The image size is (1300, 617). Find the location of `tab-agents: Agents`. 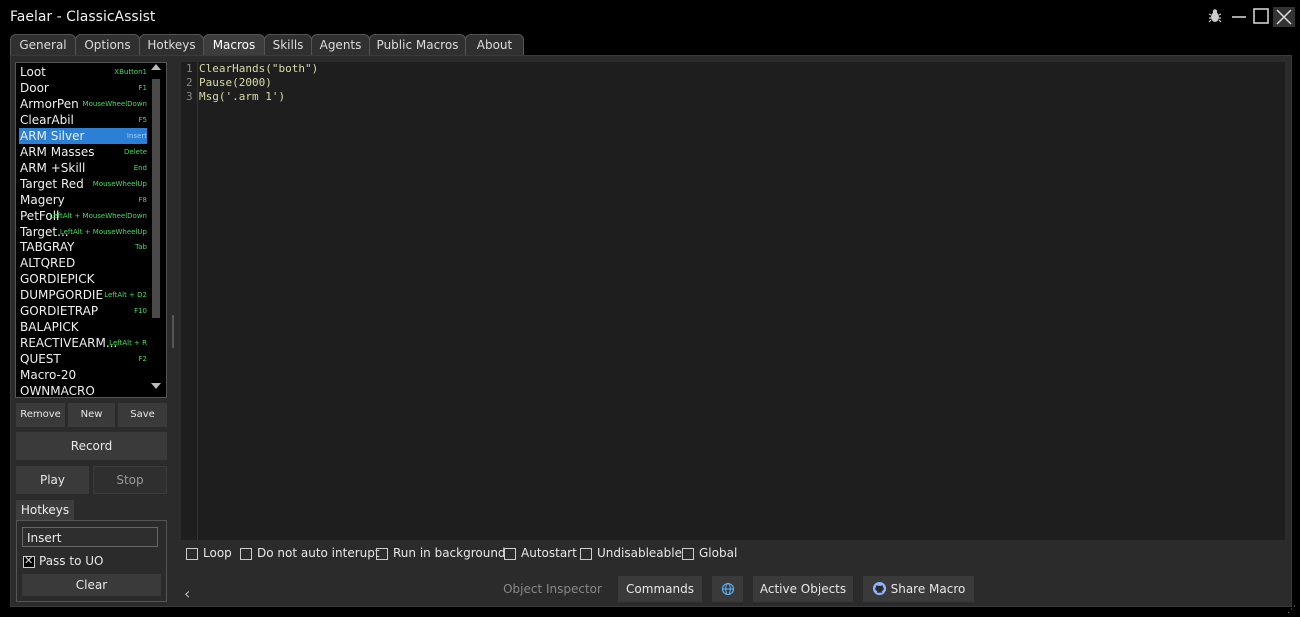

tab-agents: Agents is located at coordinates (340, 45).